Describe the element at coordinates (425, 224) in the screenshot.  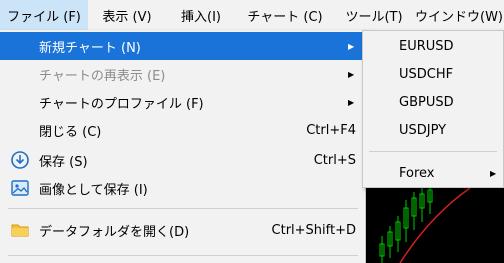
I see `chart-candles` at that location.